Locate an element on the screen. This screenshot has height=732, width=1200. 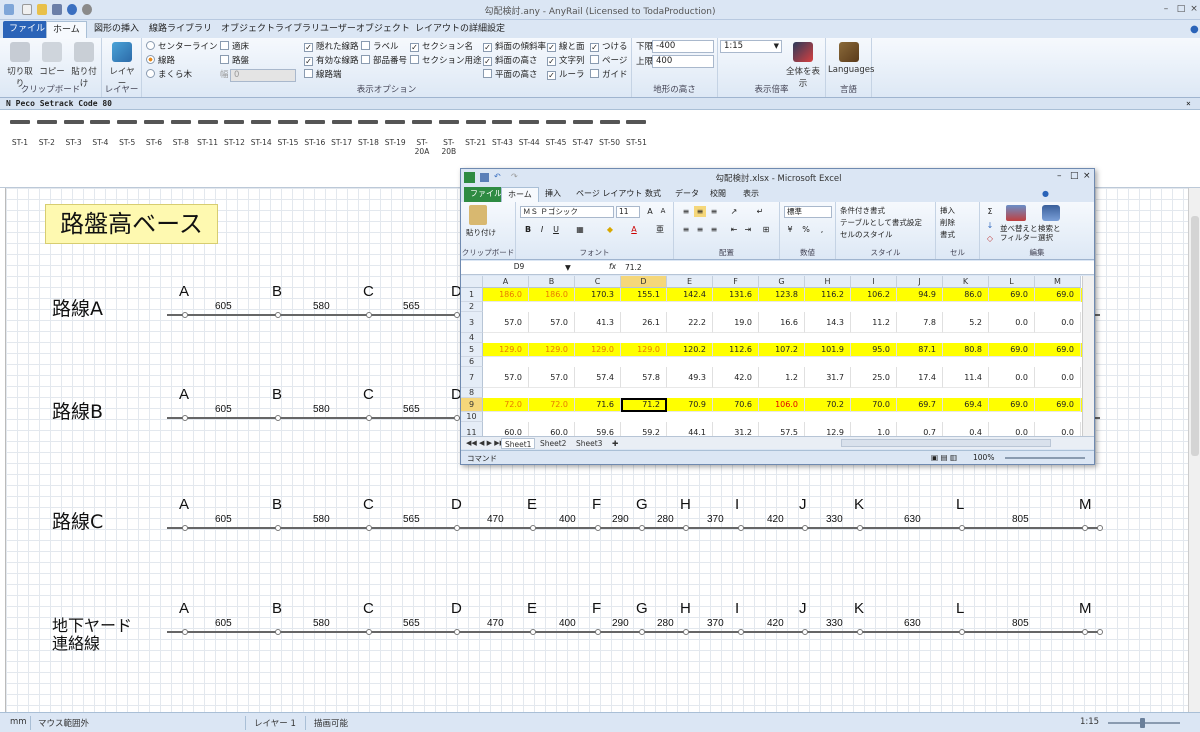
row-header: 11 is located at coordinates (472, 429).